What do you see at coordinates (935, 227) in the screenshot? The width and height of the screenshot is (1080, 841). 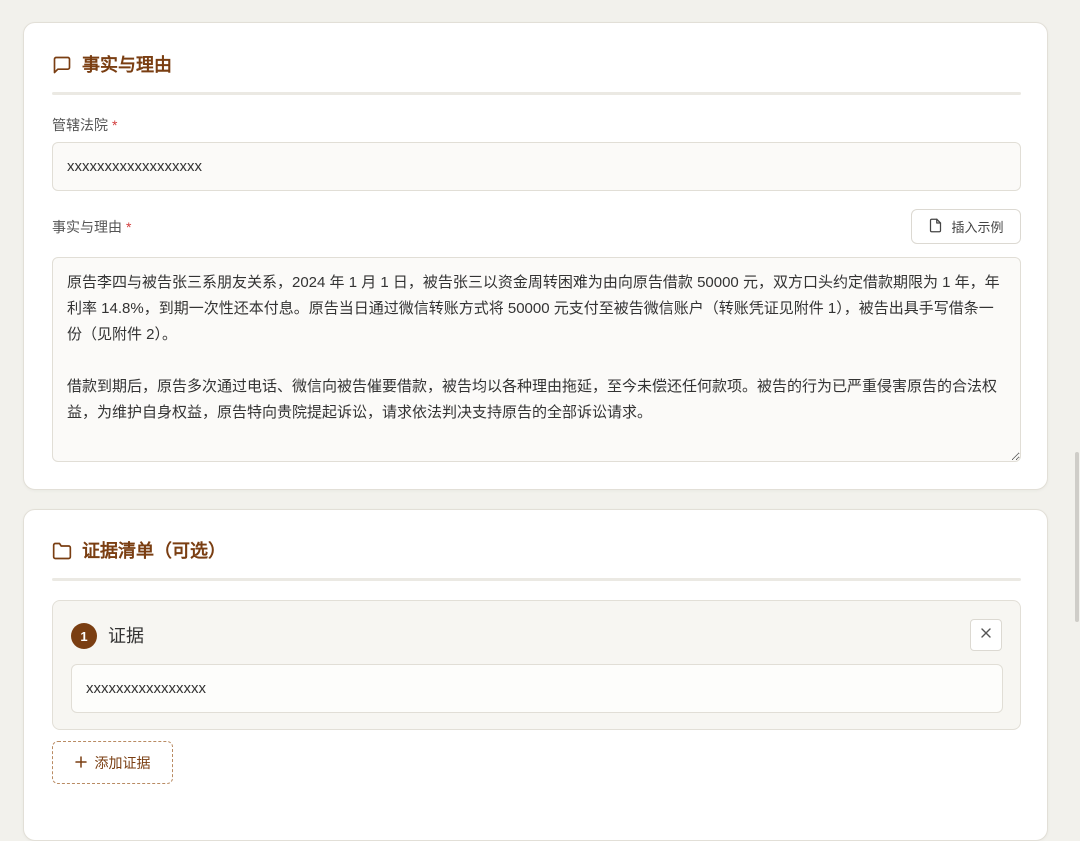 I see `file-icon` at bounding box center [935, 227].